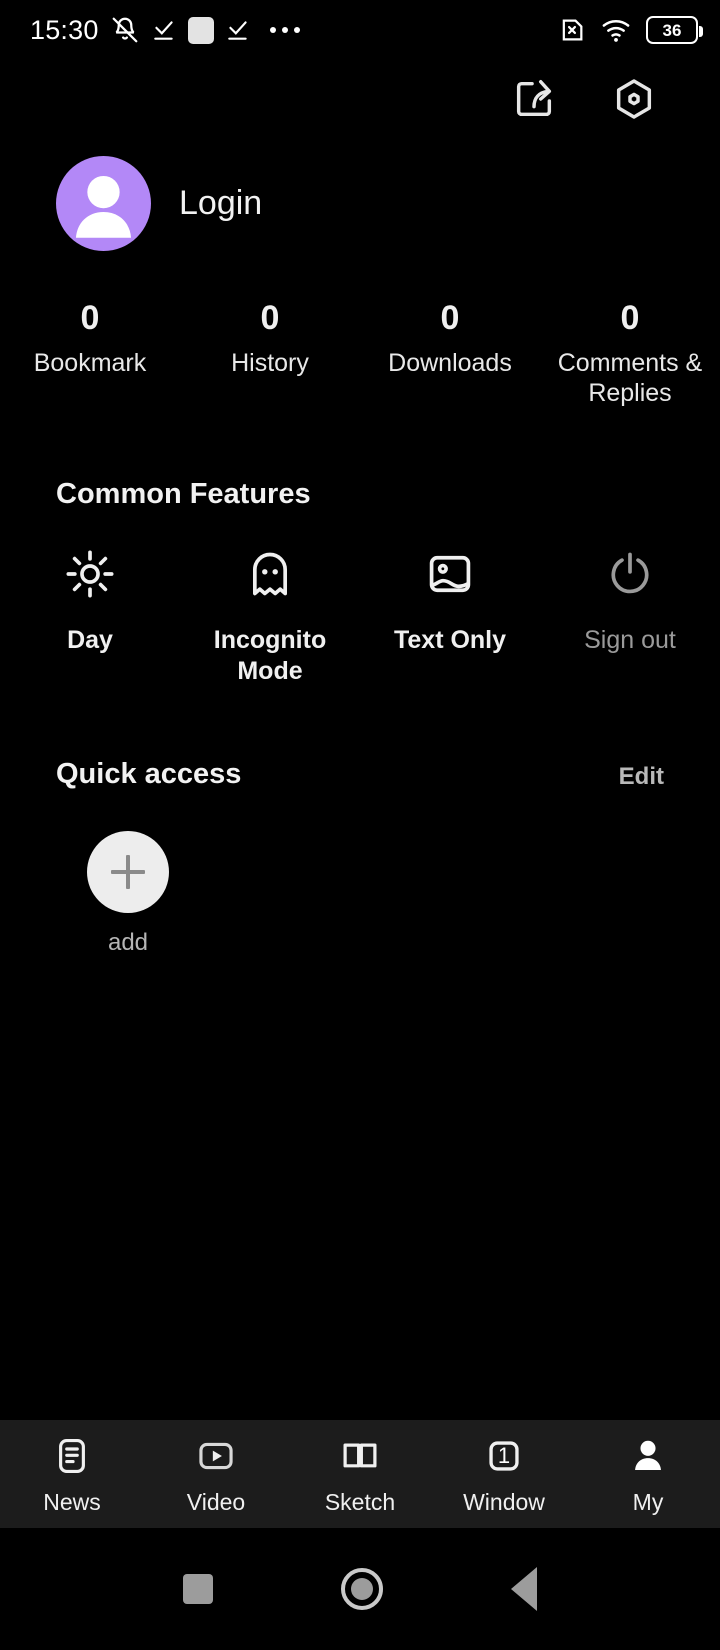  I want to click on power-icon, so click(630, 574).